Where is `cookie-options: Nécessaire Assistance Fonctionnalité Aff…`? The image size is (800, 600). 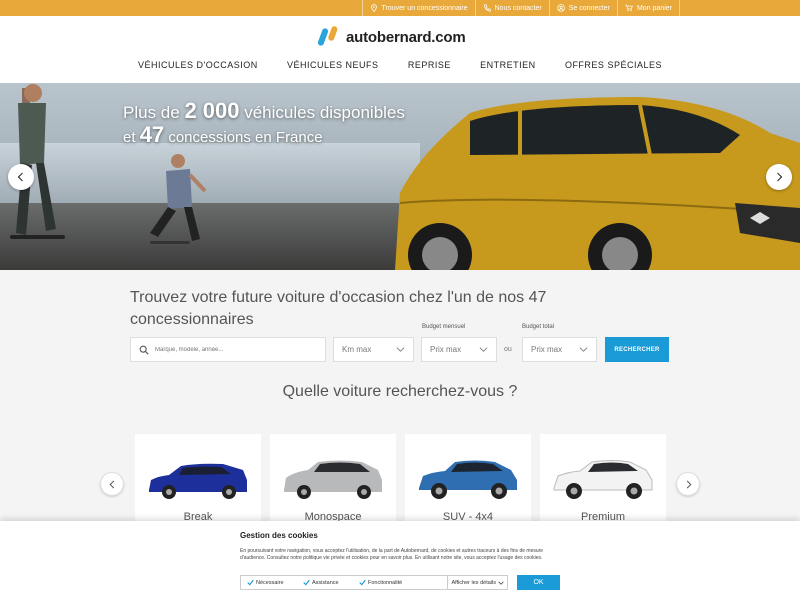
cookie-options: Nécessaire Assistance Fonctionnalité Aff… is located at coordinates (374, 582).